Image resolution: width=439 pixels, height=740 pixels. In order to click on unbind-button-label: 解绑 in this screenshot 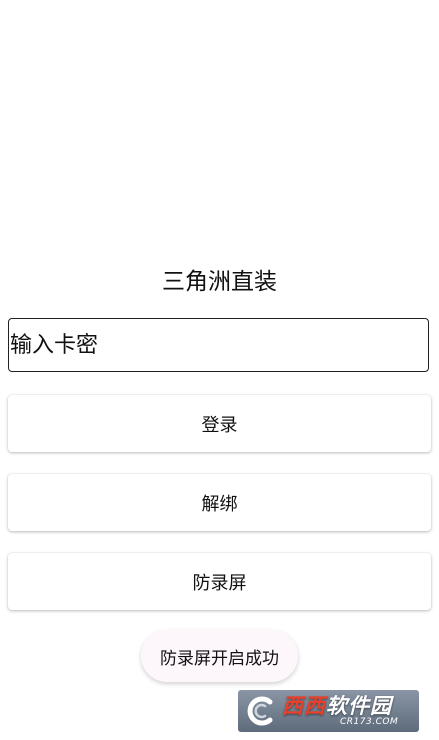, I will do `click(219, 504)`.